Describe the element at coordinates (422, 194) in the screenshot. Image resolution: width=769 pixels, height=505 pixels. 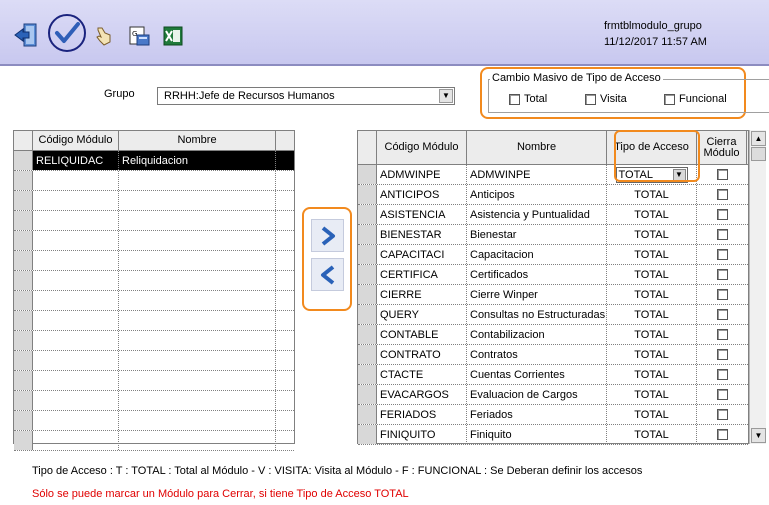
I see `codigo-cell: ANTICIPOS` at that location.